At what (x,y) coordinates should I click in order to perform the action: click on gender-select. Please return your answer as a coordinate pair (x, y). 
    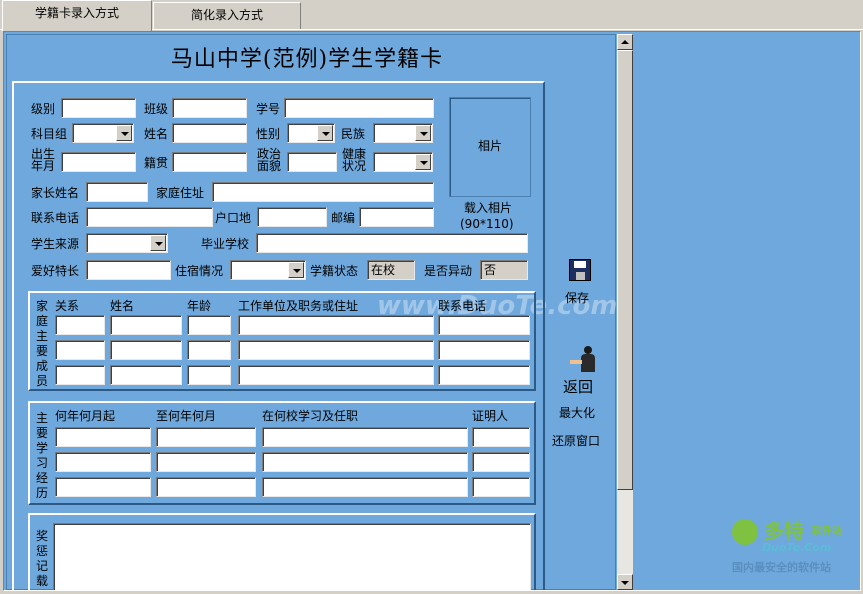
    Looking at the image, I should click on (311, 133).